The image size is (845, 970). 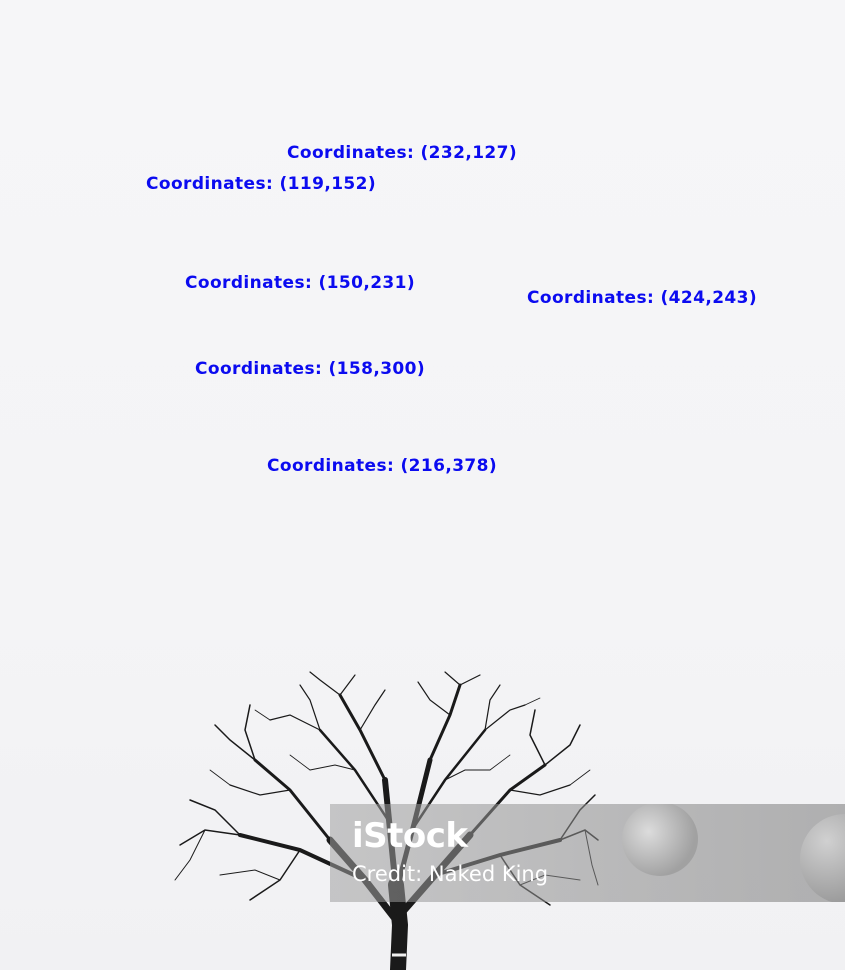 What do you see at coordinates (587, 853) in the screenshot?
I see `stock-watermark-banner: iStock Credit: Naked King` at bounding box center [587, 853].